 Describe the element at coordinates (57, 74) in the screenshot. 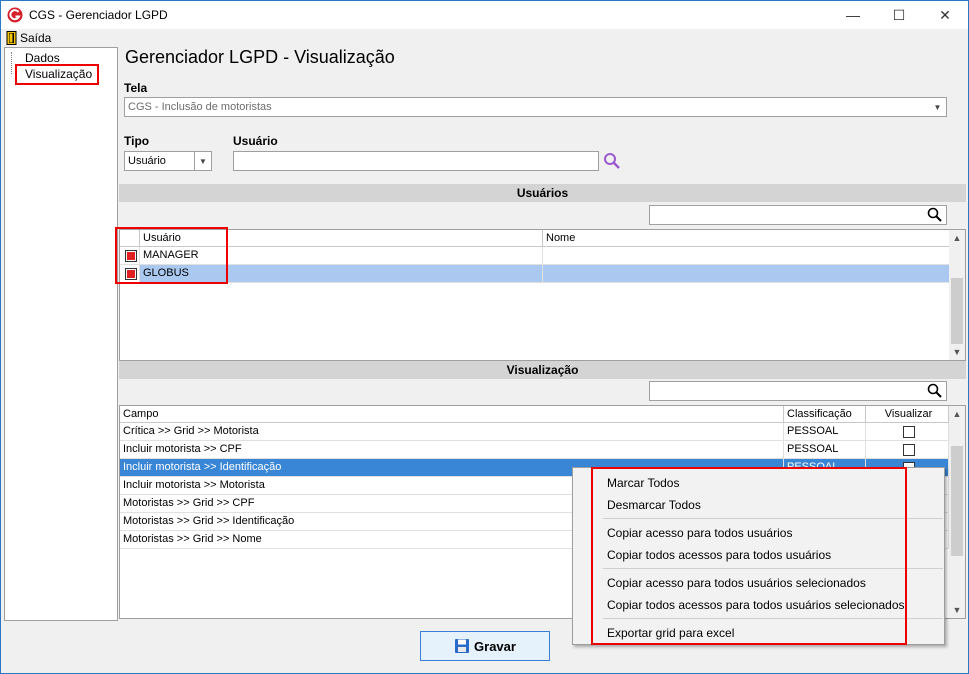

I see `highlight-box-tree` at that location.